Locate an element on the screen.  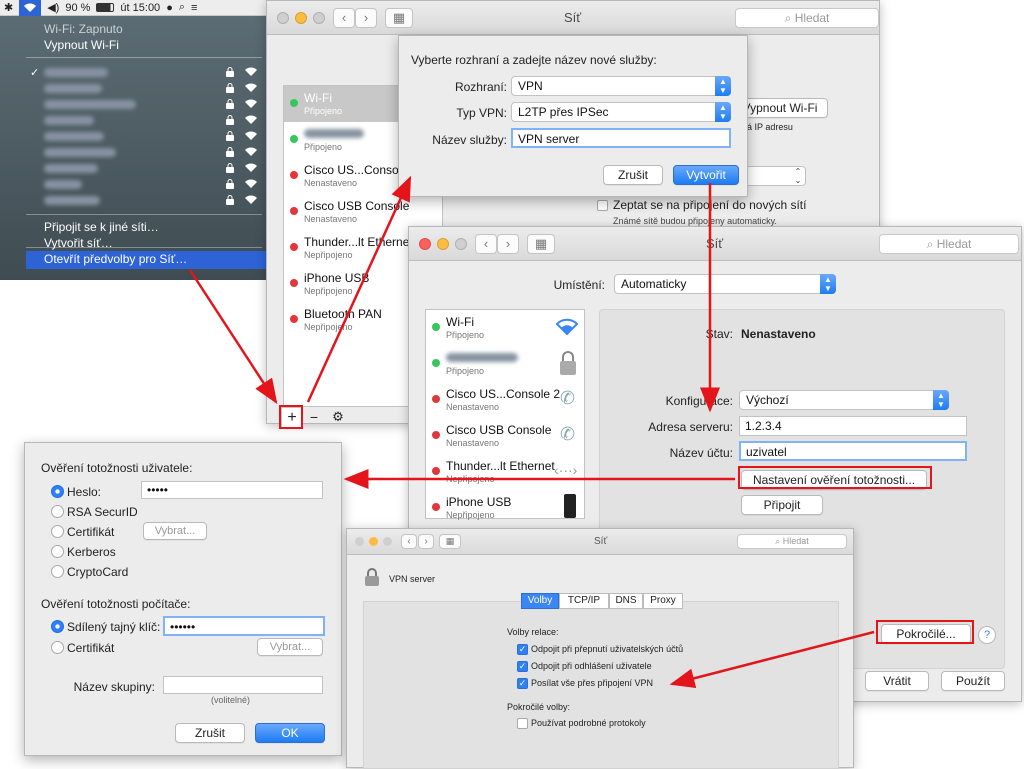
send-all-traffic-checkbox: ✓ is located at coordinates (522, 683).